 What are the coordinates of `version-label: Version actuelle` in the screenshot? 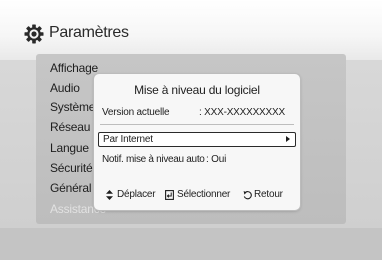 It's located at (136, 112).